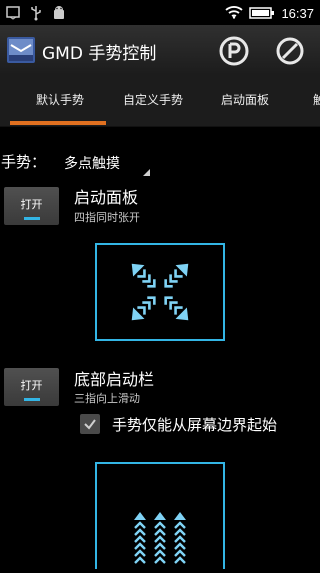 The image size is (320, 573). What do you see at coordinates (160, 12) in the screenshot?
I see `status-bar: 16:37` at bounding box center [160, 12].